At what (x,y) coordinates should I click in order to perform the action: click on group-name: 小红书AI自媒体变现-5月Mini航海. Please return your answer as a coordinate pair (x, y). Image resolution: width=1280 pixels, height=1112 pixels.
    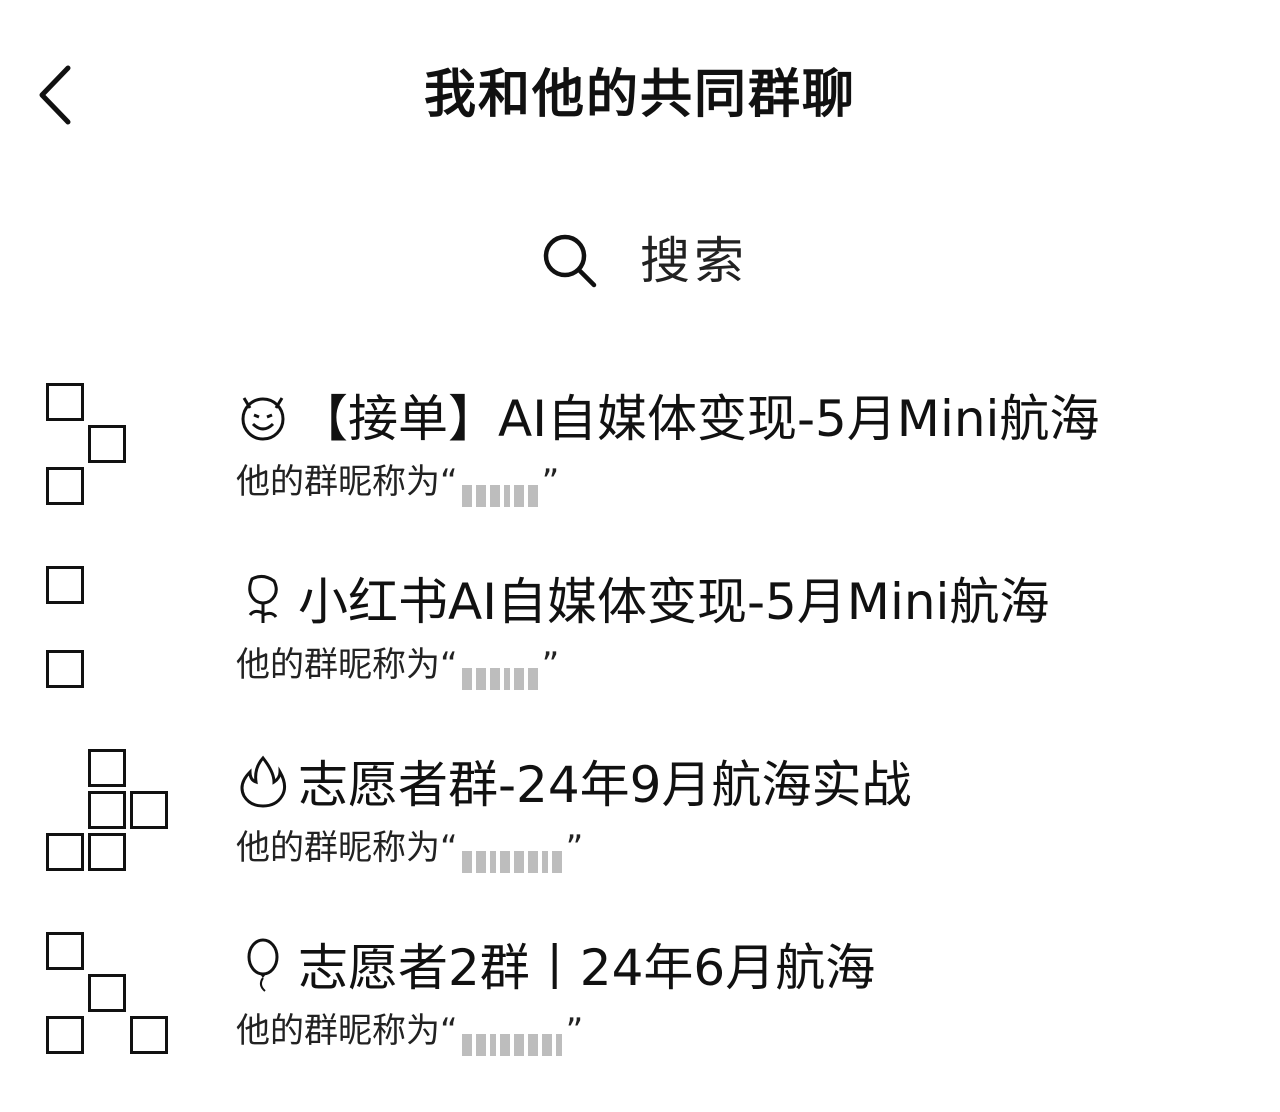
    Looking at the image, I should click on (641, 602).